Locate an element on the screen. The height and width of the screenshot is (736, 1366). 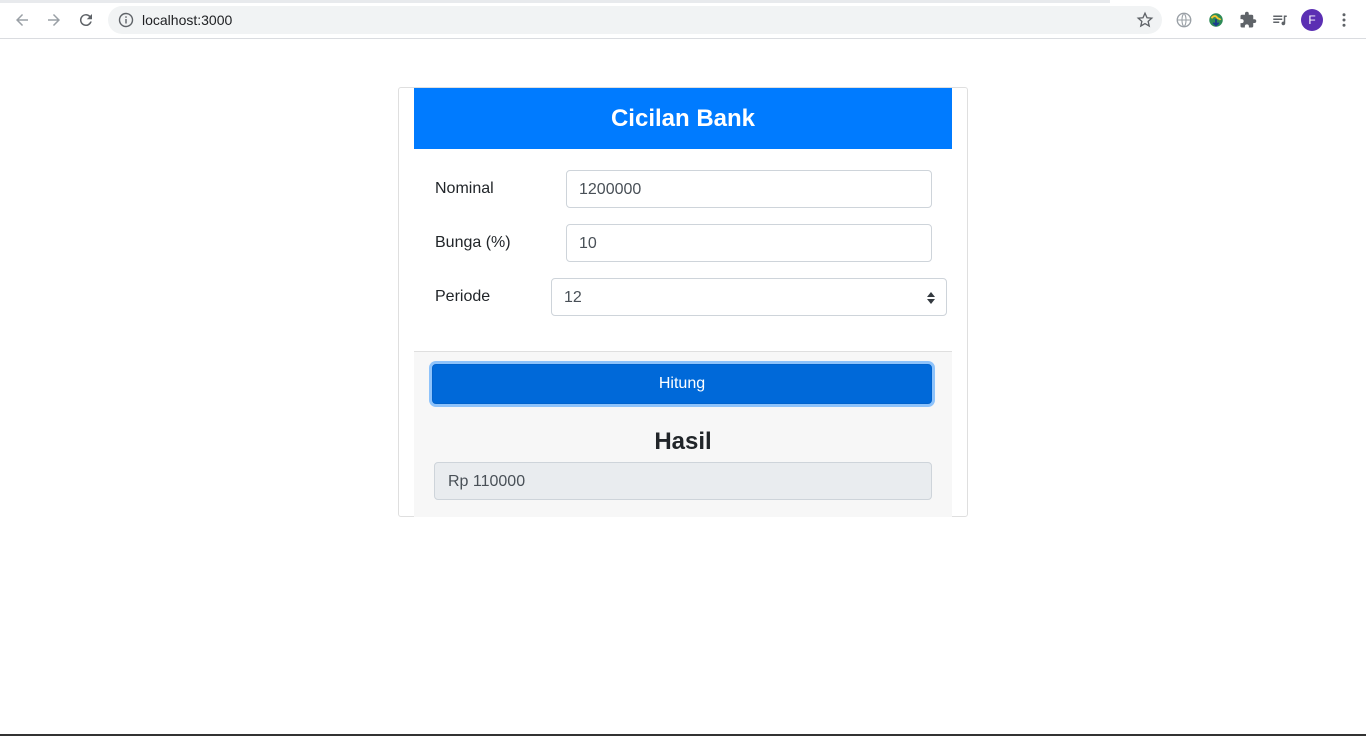
media-control-button is located at coordinates (1280, 20).